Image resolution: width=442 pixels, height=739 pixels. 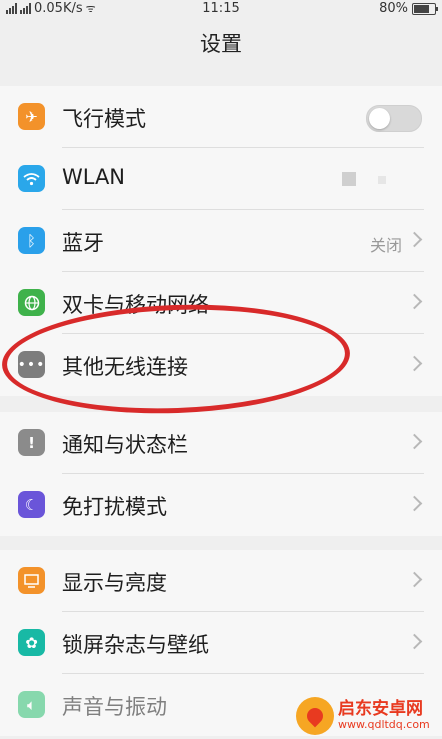 I want to click on more-icon: •••, so click(x=31, y=364).